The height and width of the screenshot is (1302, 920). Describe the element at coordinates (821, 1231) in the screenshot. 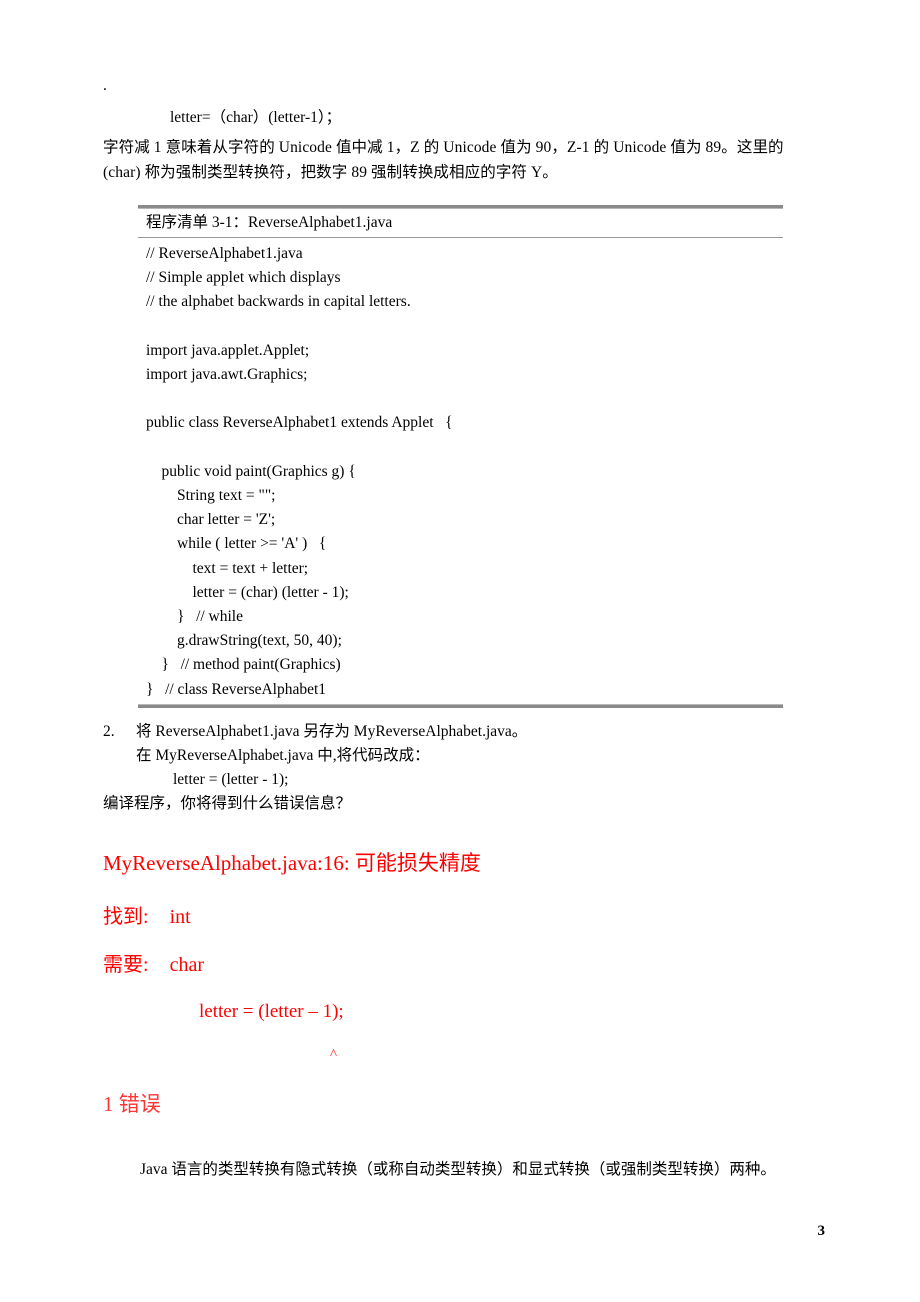

I see `page-number: 3` at that location.